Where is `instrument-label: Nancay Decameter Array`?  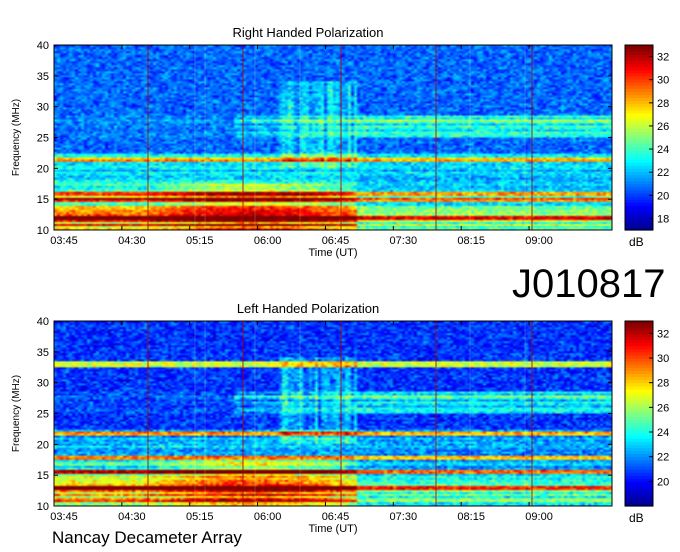
instrument-label: Nancay Decameter Array is located at coordinates (147, 537).